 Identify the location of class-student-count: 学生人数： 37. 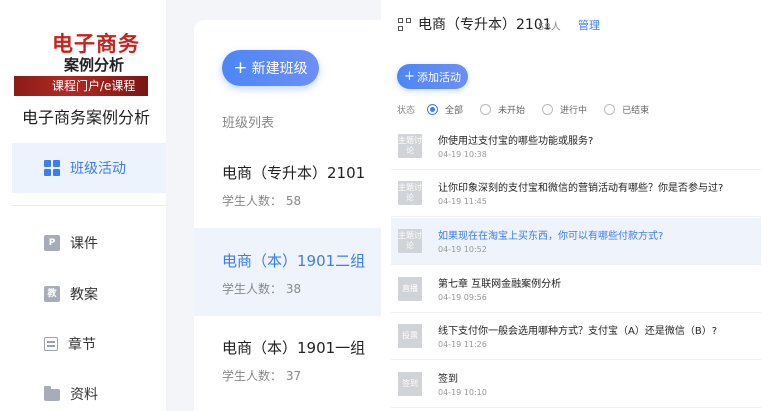
(262, 376).